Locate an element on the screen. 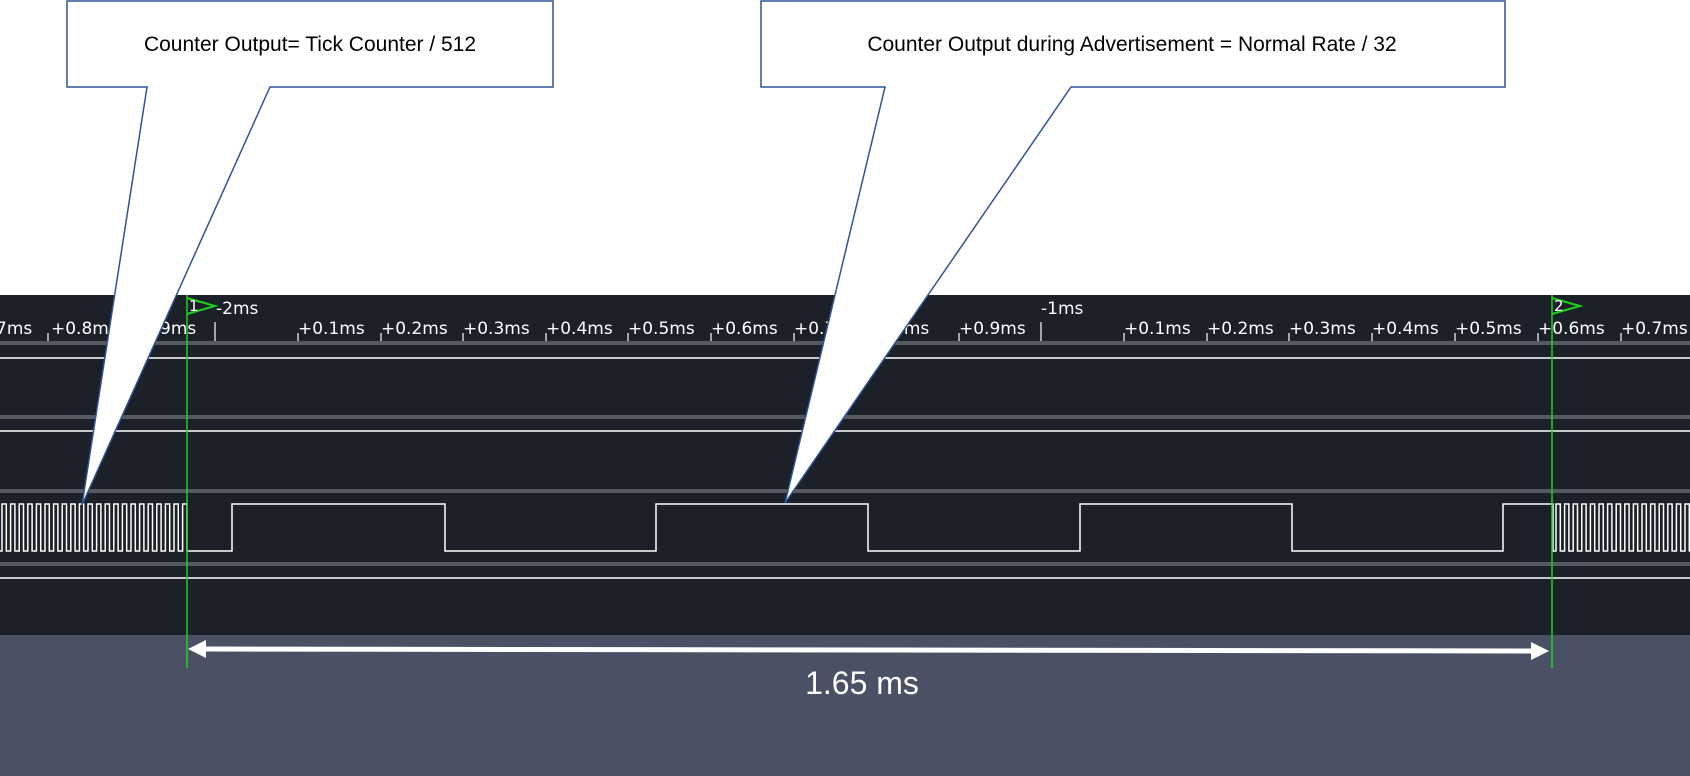  tick-label-minor: +0.9ms is located at coordinates (992, 329).